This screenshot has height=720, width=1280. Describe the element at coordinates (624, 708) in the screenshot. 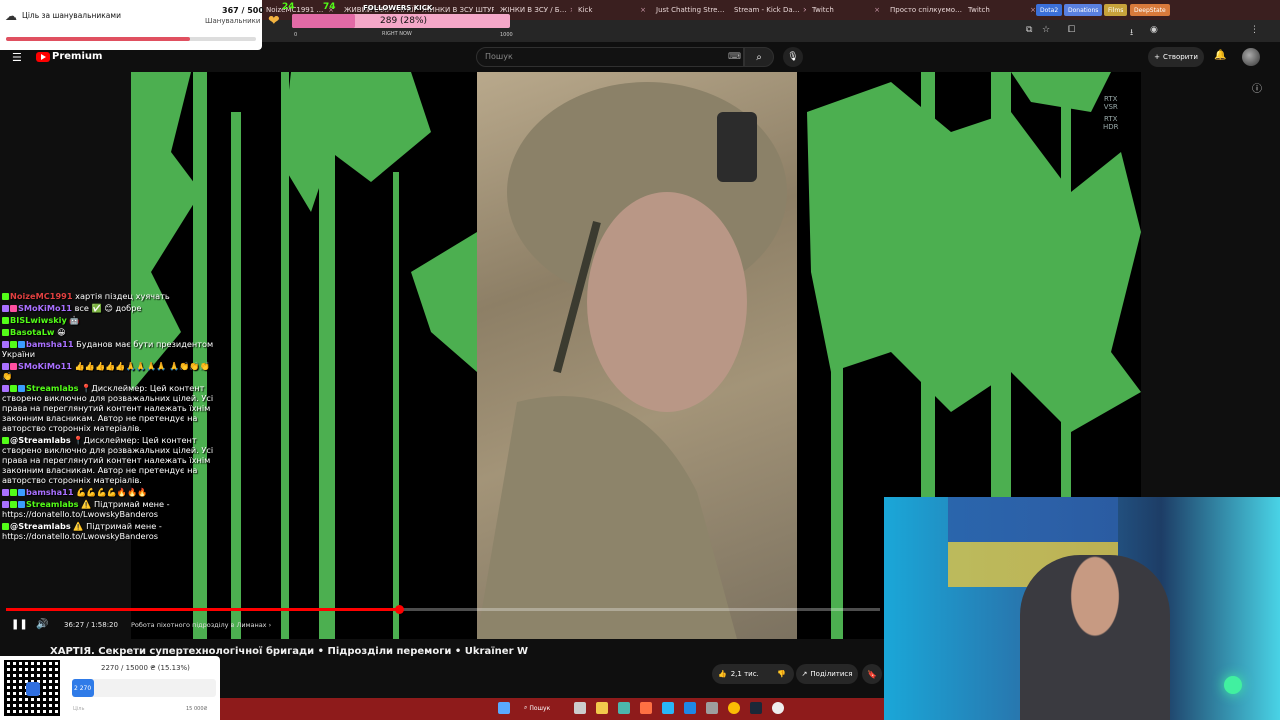

I see `edge-icon` at that location.